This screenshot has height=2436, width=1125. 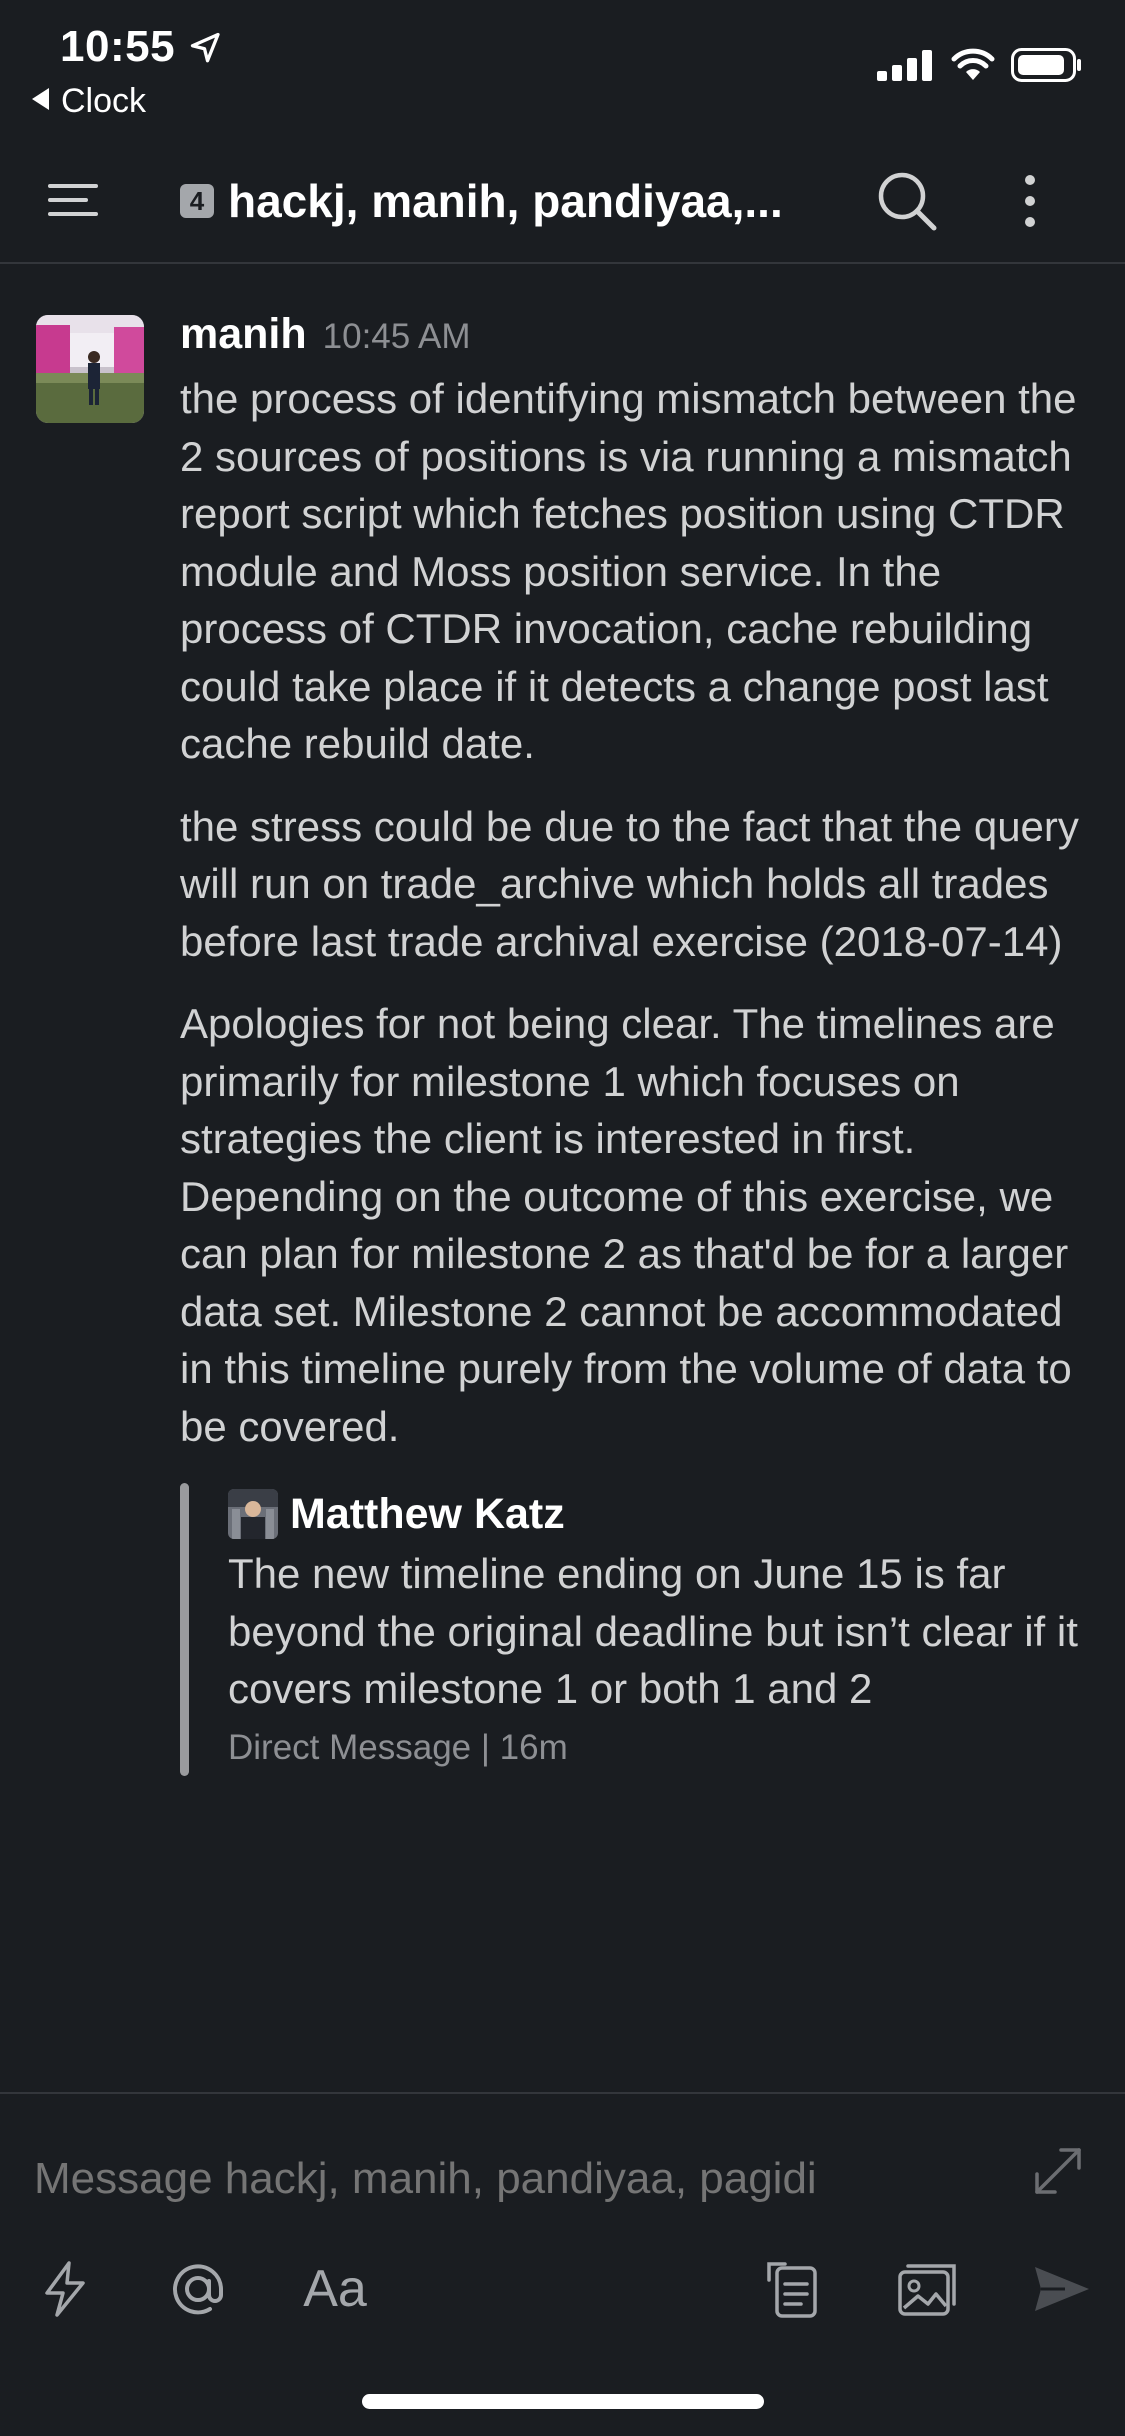 What do you see at coordinates (904, 65) in the screenshot?
I see `signal-icon` at bounding box center [904, 65].